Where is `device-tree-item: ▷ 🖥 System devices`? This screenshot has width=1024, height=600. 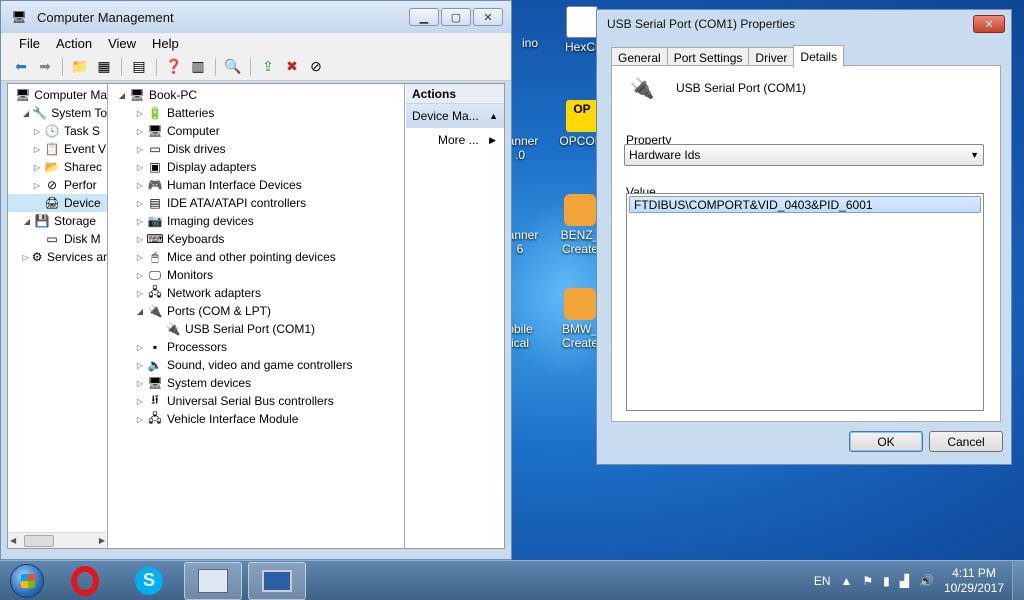
device-tree-item: ▷ 🖥 System devices is located at coordinates (258, 383).